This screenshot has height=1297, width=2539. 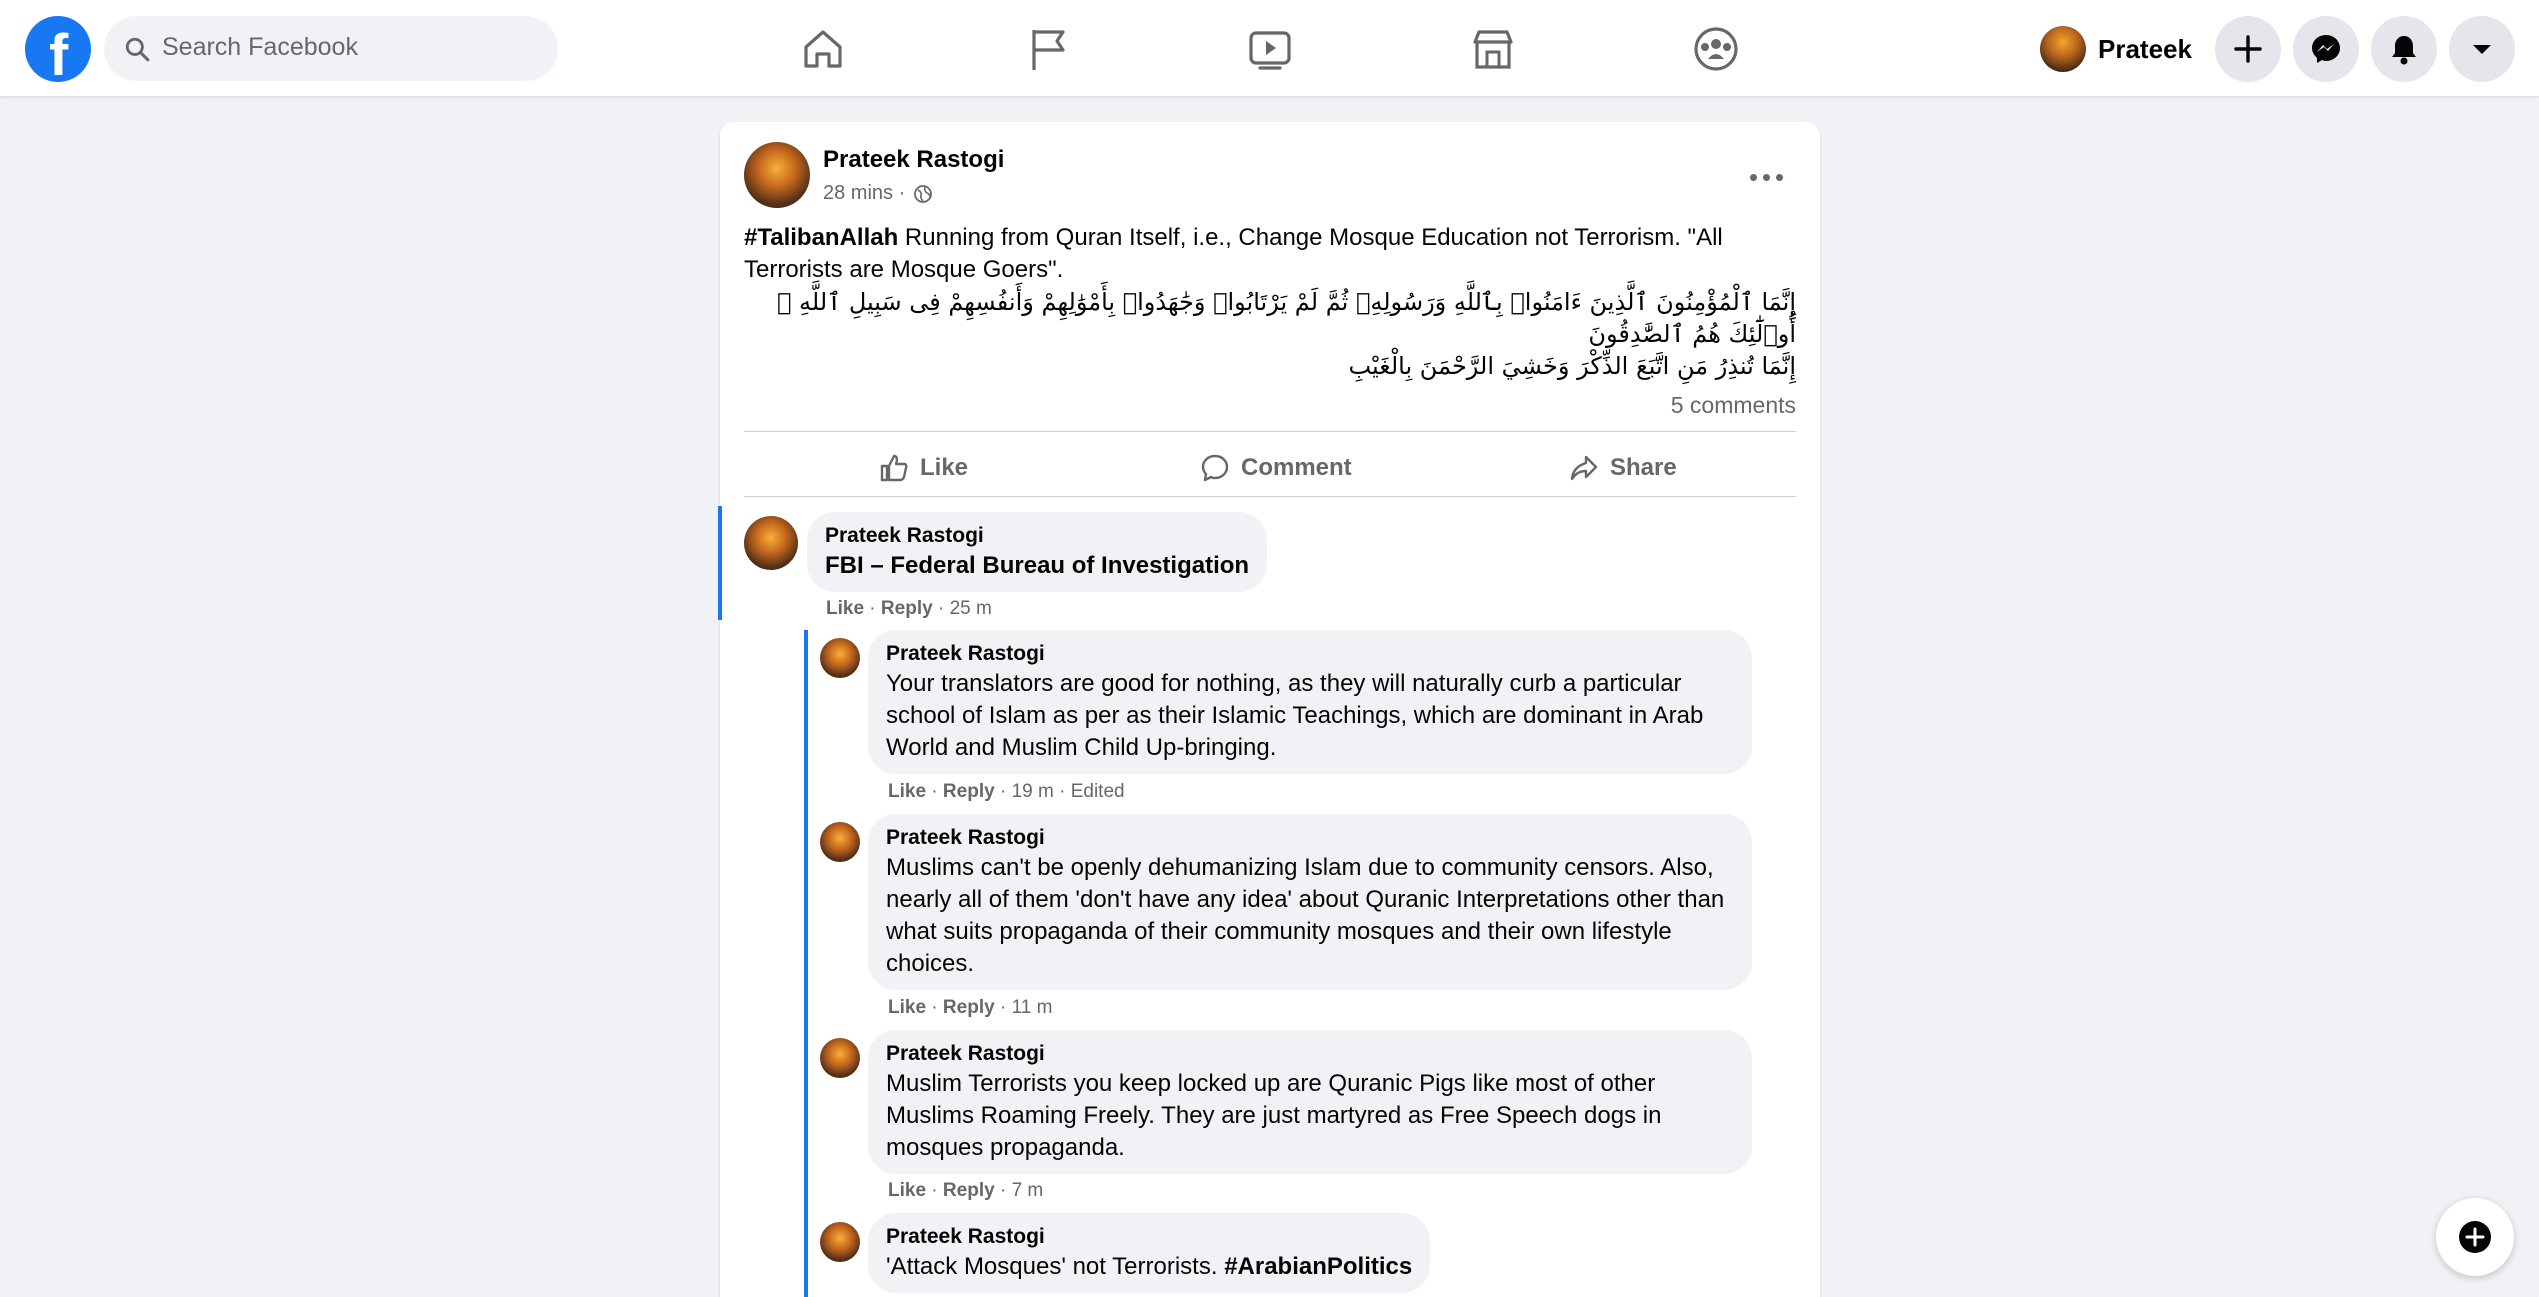 What do you see at coordinates (823, 49) in the screenshot?
I see `home-icon` at bounding box center [823, 49].